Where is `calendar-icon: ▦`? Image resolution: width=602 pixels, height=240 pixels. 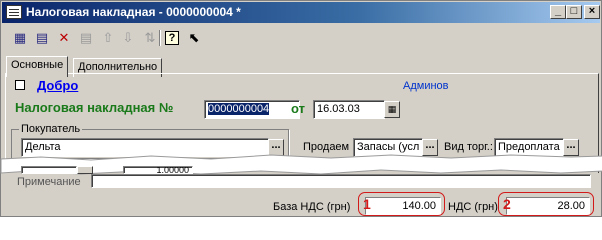 calendar-icon: ▦ is located at coordinates (392, 109).